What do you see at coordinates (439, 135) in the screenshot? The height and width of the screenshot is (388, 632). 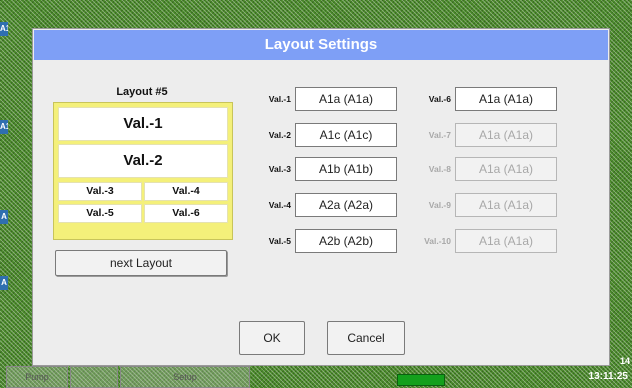 I see `val-label-7: Val.-7` at bounding box center [439, 135].